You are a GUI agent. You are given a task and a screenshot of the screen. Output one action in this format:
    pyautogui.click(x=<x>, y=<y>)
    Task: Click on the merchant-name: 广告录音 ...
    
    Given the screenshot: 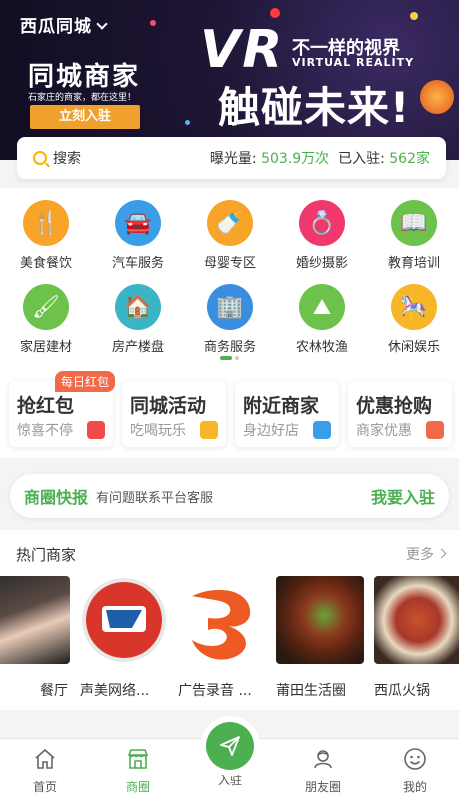 What is the action you would take?
    pyautogui.click(x=215, y=691)
    